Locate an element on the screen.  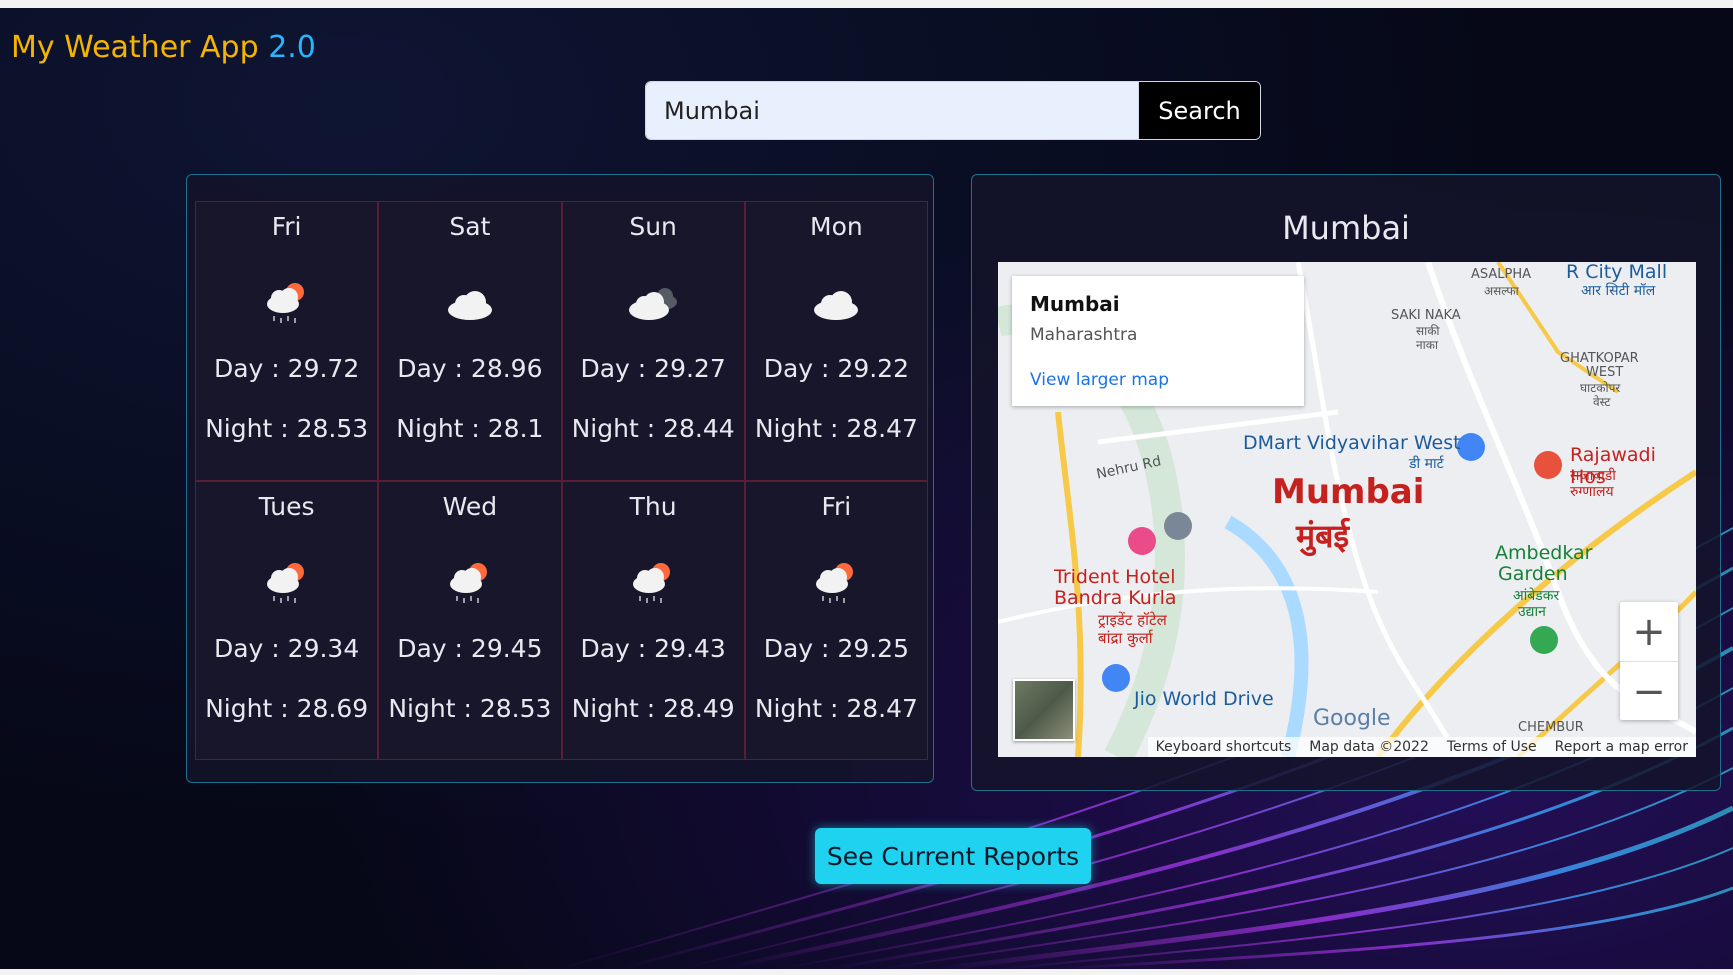
map-label-ghatkopar: GHATKOPAR is located at coordinates (1599, 358).